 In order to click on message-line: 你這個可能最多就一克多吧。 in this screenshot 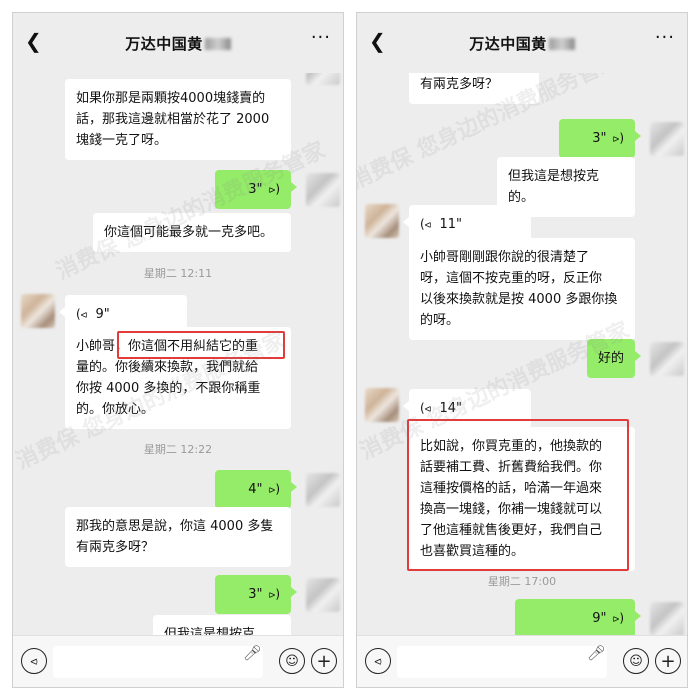, I will do `click(189, 232)`.